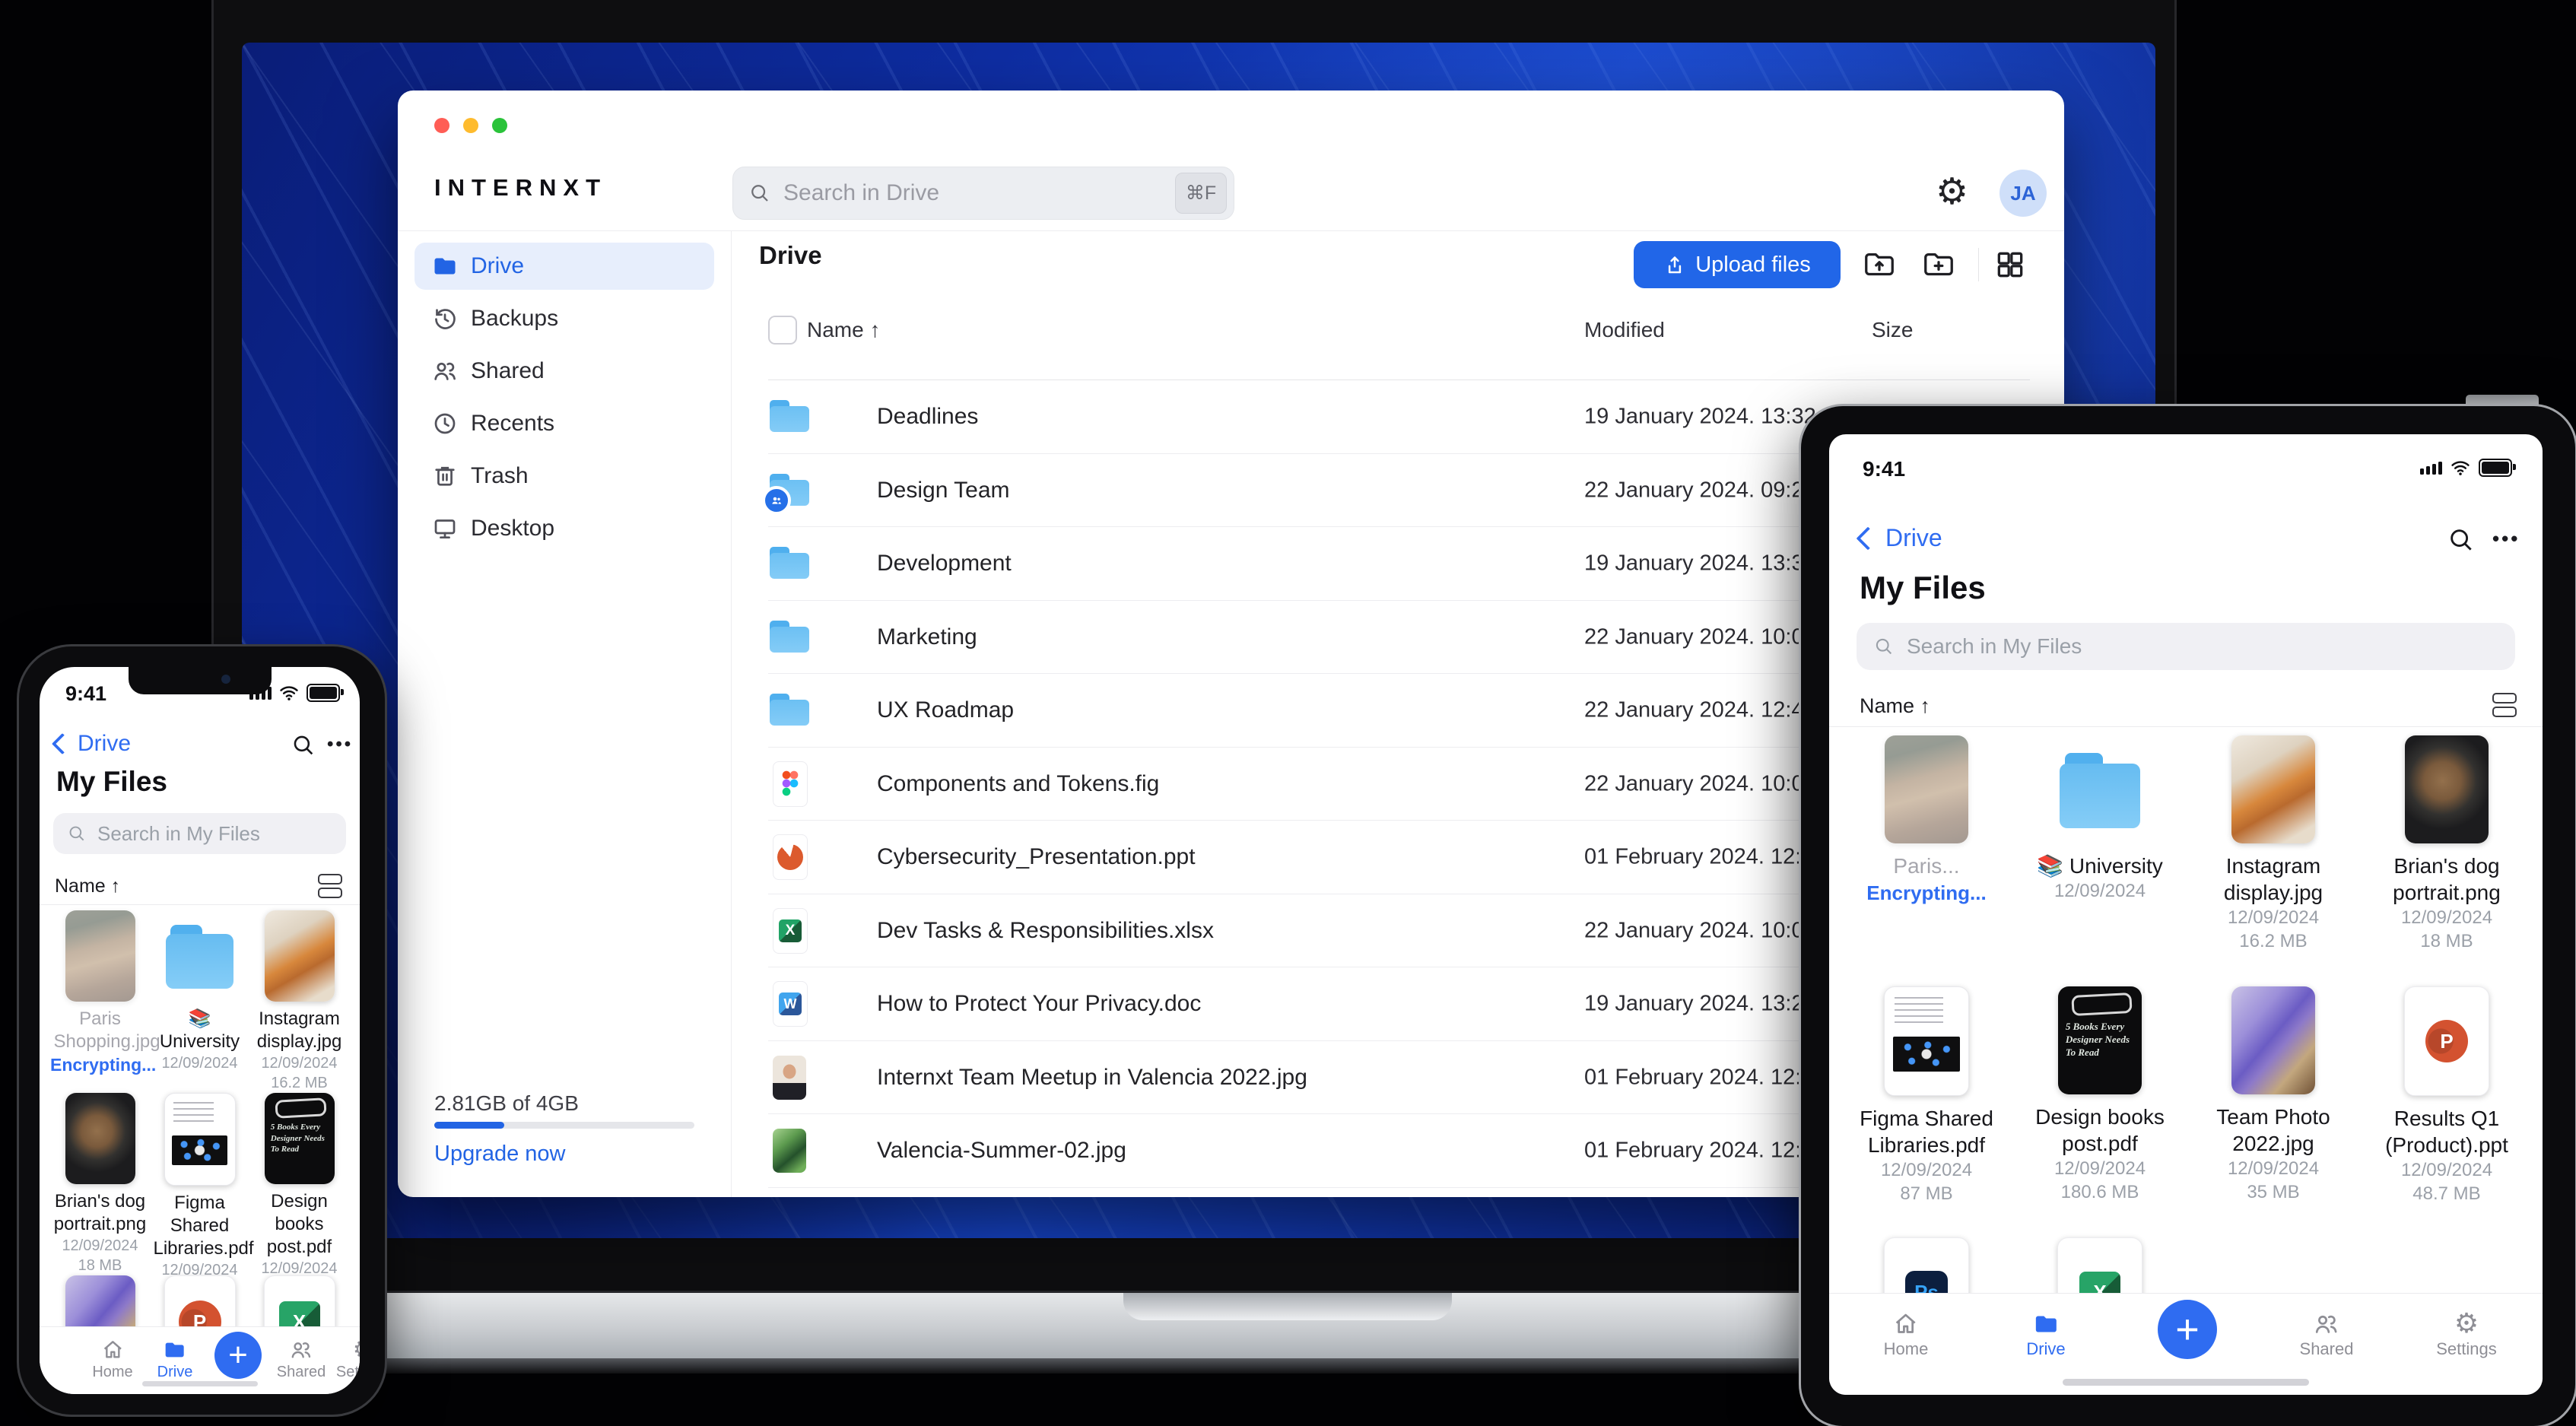  What do you see at coordinates (289, 693) in the screenshot?
I see `wifi-icon` at bounding box center [289, 693].